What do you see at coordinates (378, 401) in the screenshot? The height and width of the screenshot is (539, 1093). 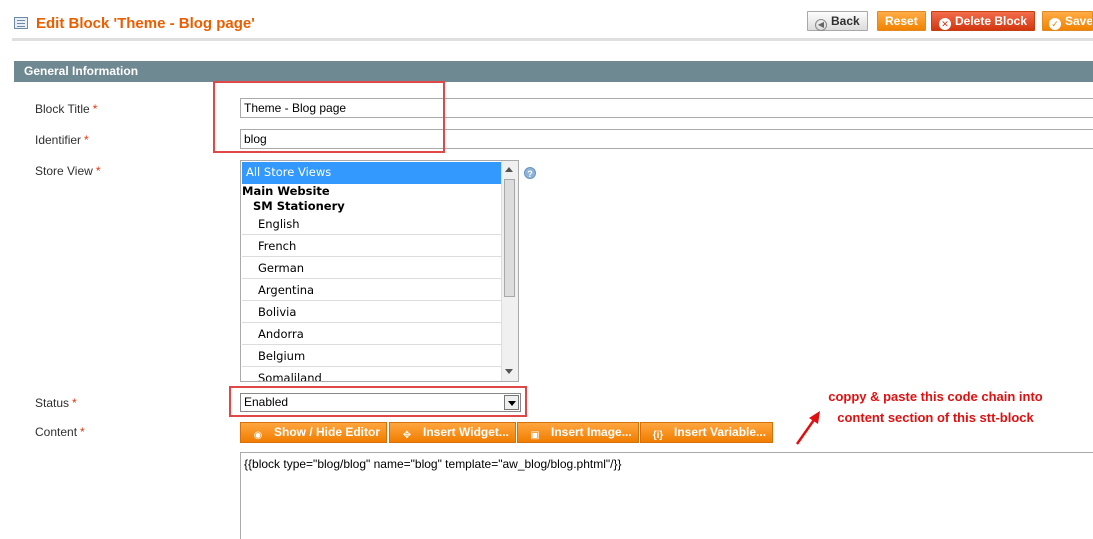 I see `highlight-box-status` at bounding box center [378, 401].